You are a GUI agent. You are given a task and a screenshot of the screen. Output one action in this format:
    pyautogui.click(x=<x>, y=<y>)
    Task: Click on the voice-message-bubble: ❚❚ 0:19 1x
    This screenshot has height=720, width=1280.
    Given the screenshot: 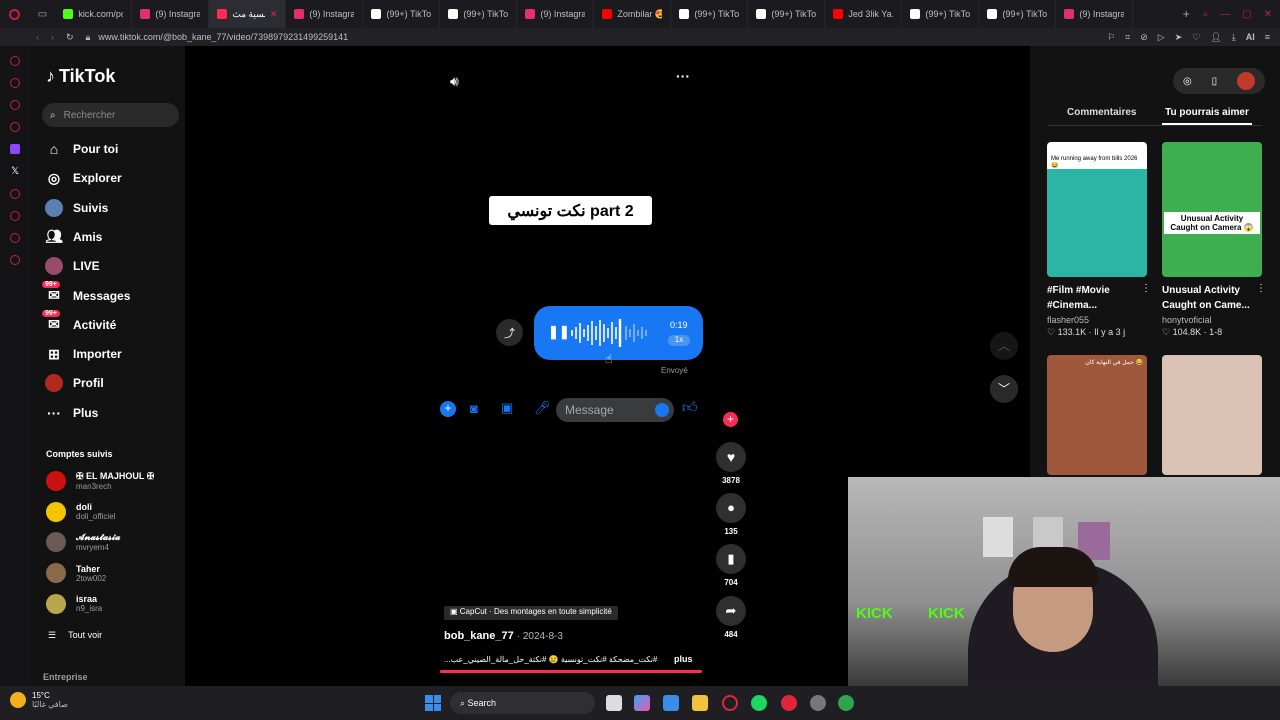 What is the action you would take?
    pyautogui.click(x=618, y=333)
    